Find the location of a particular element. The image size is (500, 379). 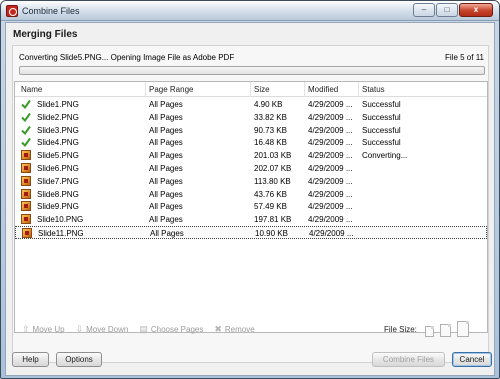

choose-pages-button: ▤ Choose Pages is located at coordinates (171, 329).